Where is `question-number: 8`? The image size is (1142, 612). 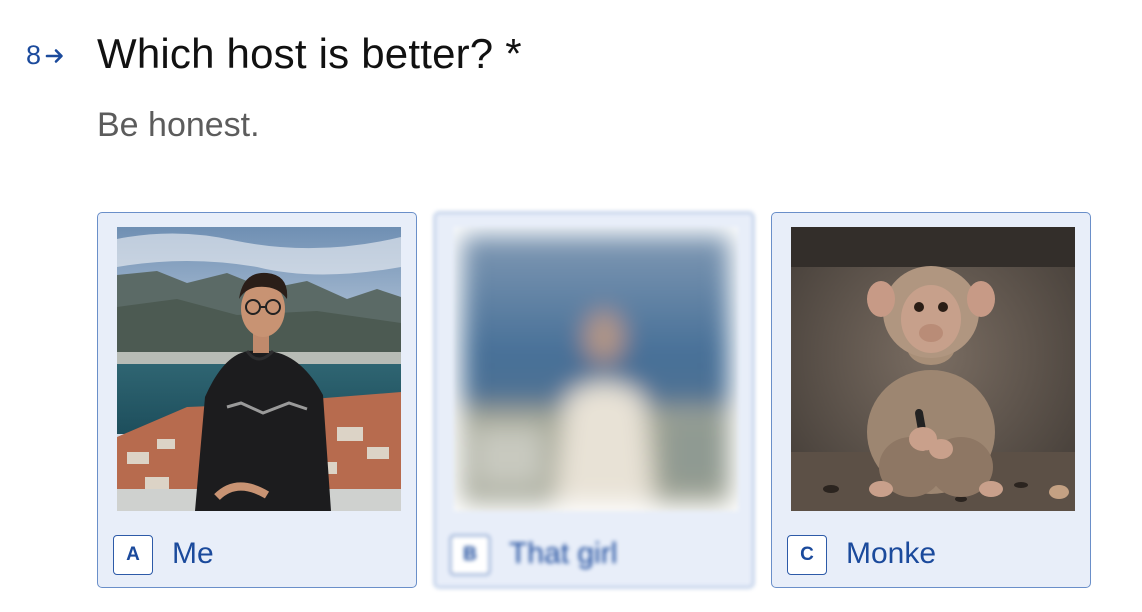 question-number: 8 is located at coordinates (45, 55).